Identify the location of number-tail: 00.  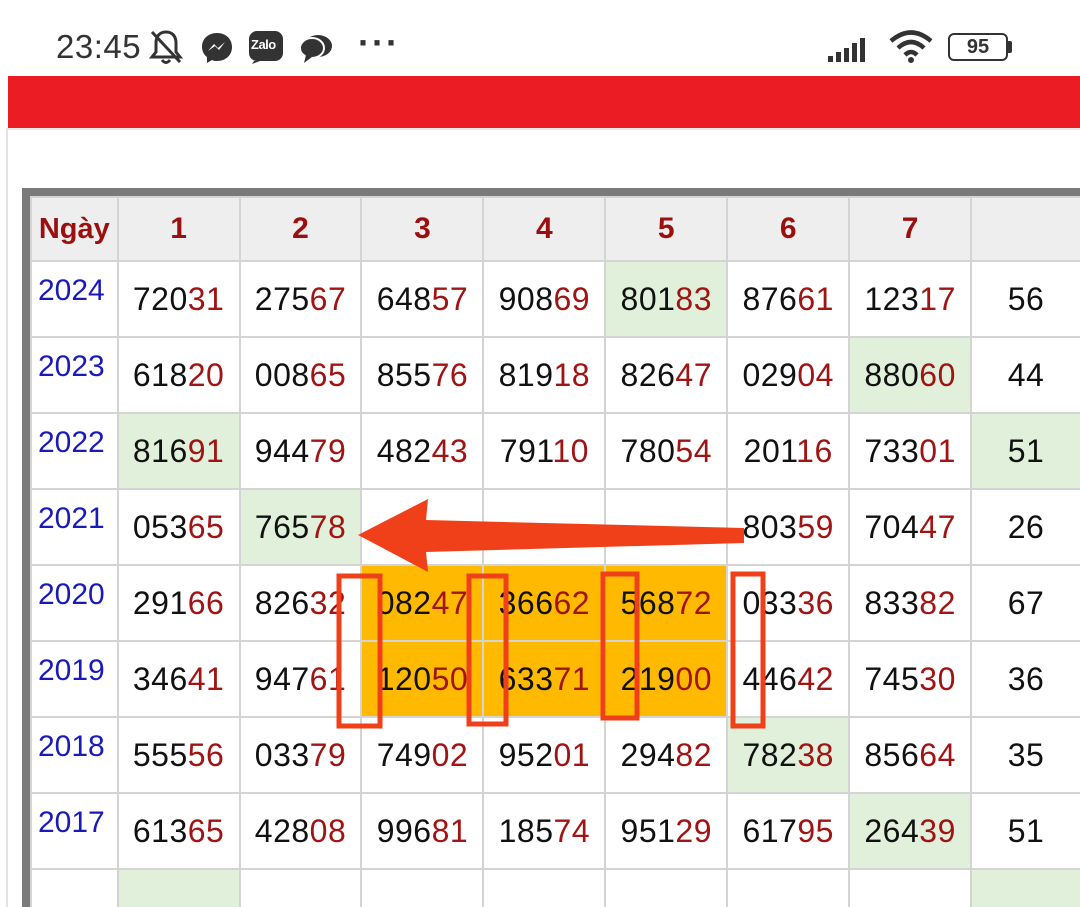
(694, 678).